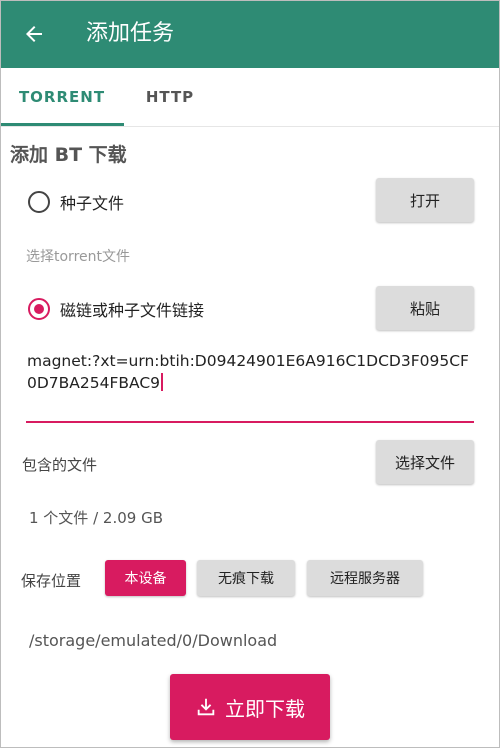  What do you see at coordinates (425, 200) in the screenshot?
I see `open-button: 打开` at bounding box center [425, 200].